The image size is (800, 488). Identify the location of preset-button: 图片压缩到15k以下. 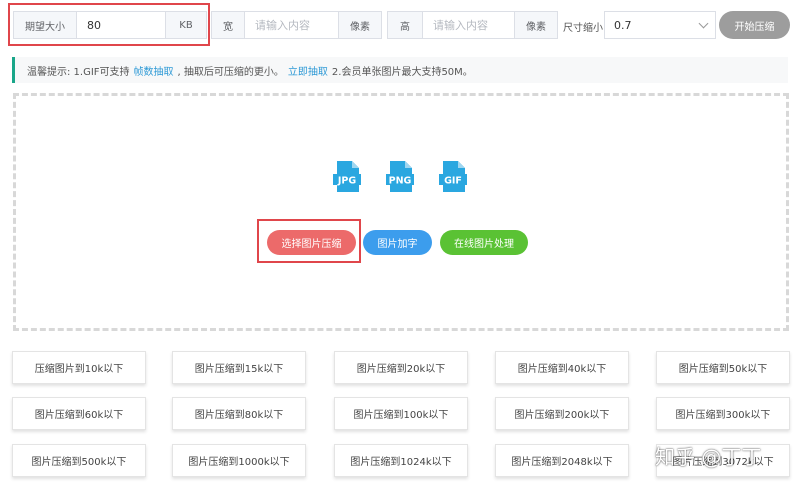
(239, 367).